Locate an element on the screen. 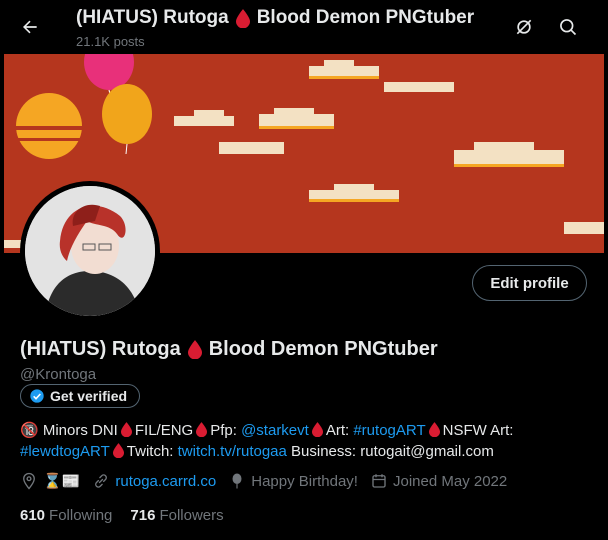 Image resolution: width=608 pixels, height=540 pixels. following-count: 610 is located at coordinates (33, 515).